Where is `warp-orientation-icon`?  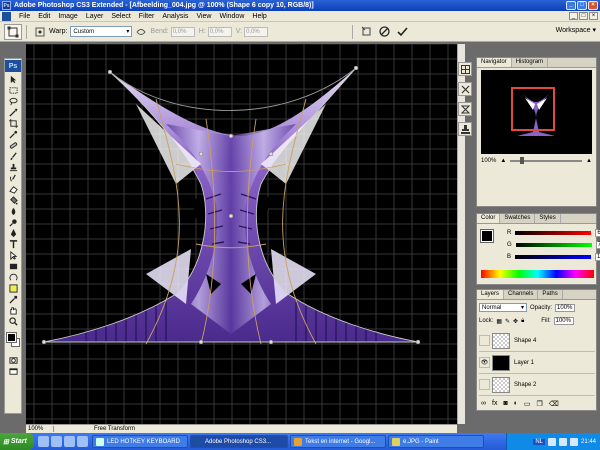 warp-orientation-icon is located at coordinates (141, 32).